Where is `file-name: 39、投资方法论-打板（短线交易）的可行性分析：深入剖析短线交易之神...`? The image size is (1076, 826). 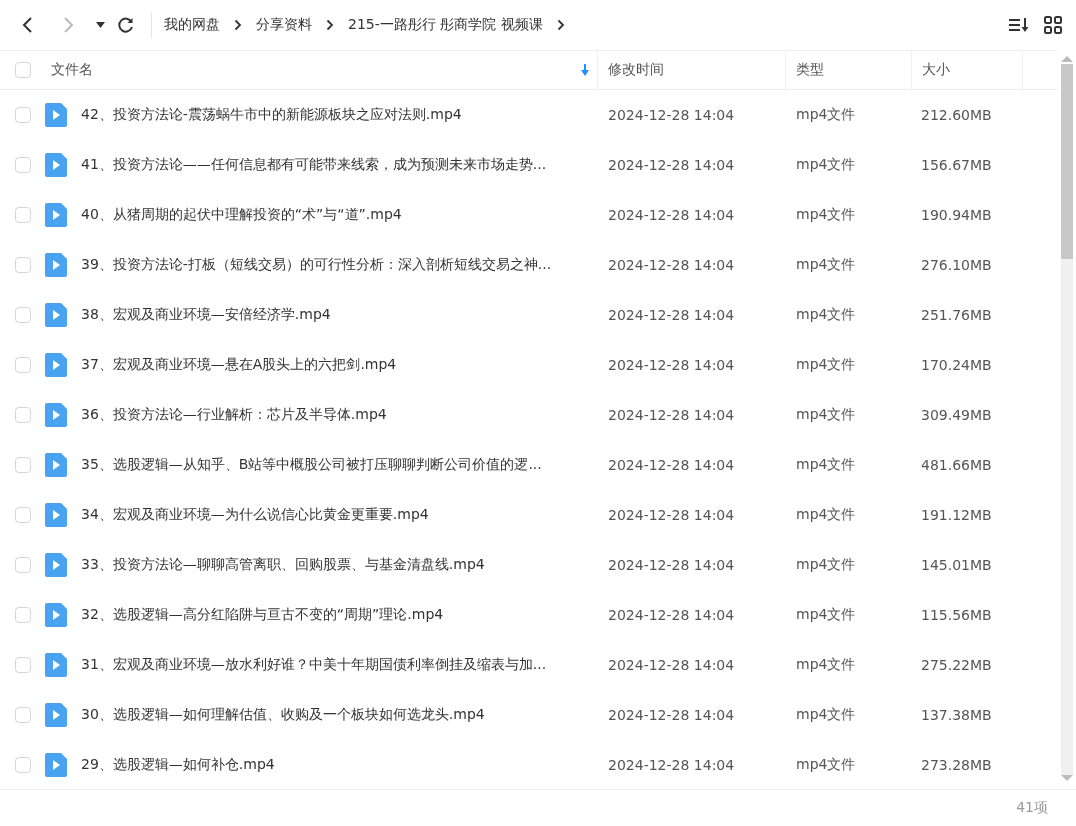 file-name: 39、投资方法论-打板（短线交易）的可行性分析：深入剖析短线交易之神... is located at coordinates (316, 265).